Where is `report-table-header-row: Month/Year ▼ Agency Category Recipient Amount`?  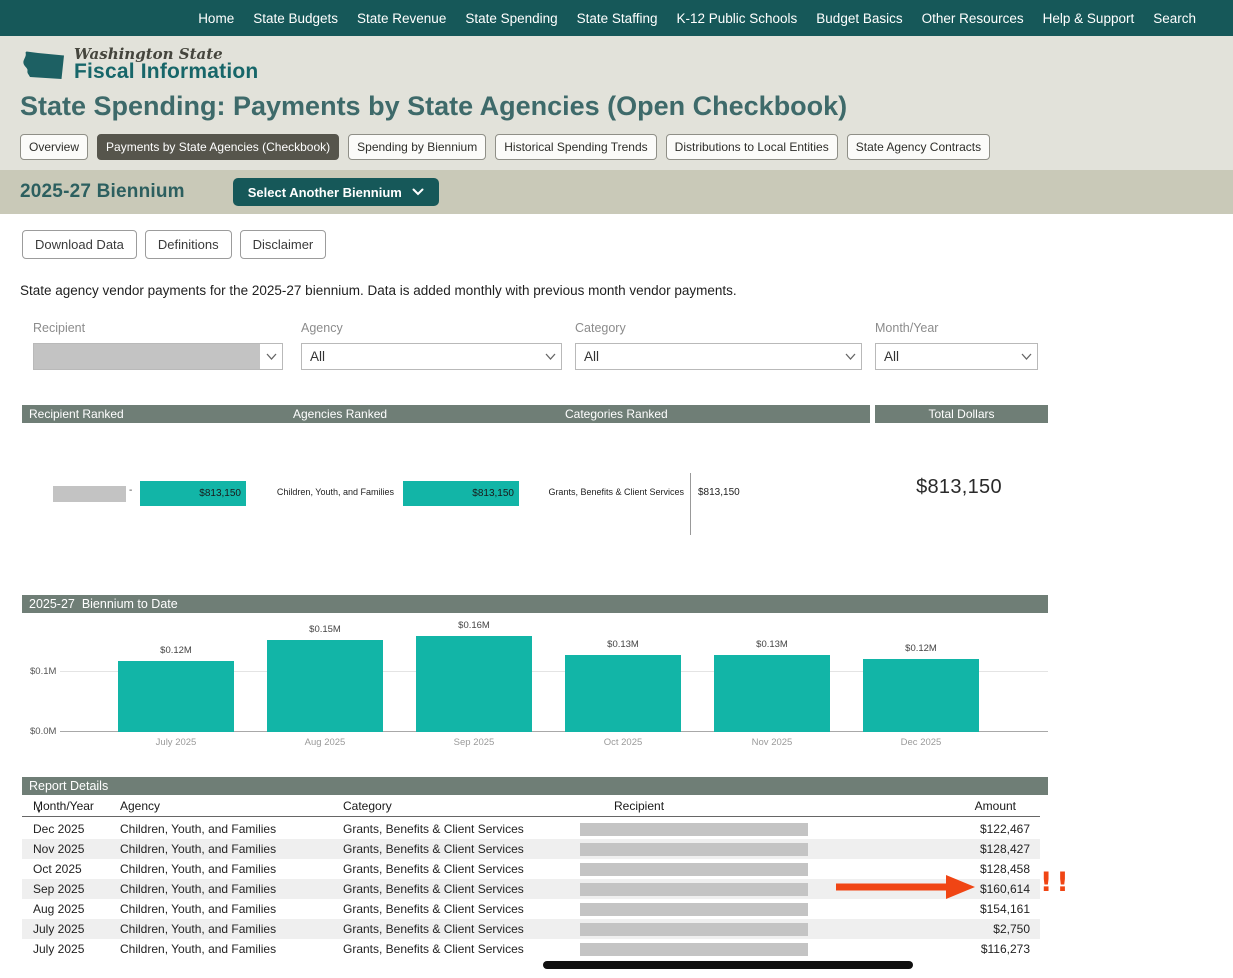
report-table-header-row: Month/Year ▼ Agency Category Recipient Amount is located at coordinates (531, 806).